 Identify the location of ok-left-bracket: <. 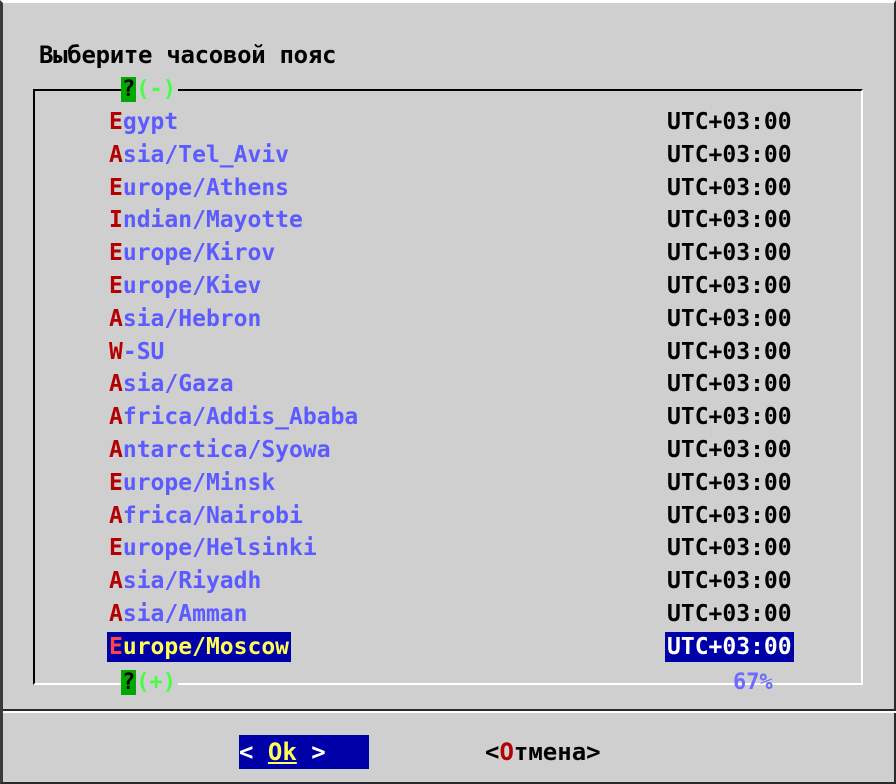
(253, 752).